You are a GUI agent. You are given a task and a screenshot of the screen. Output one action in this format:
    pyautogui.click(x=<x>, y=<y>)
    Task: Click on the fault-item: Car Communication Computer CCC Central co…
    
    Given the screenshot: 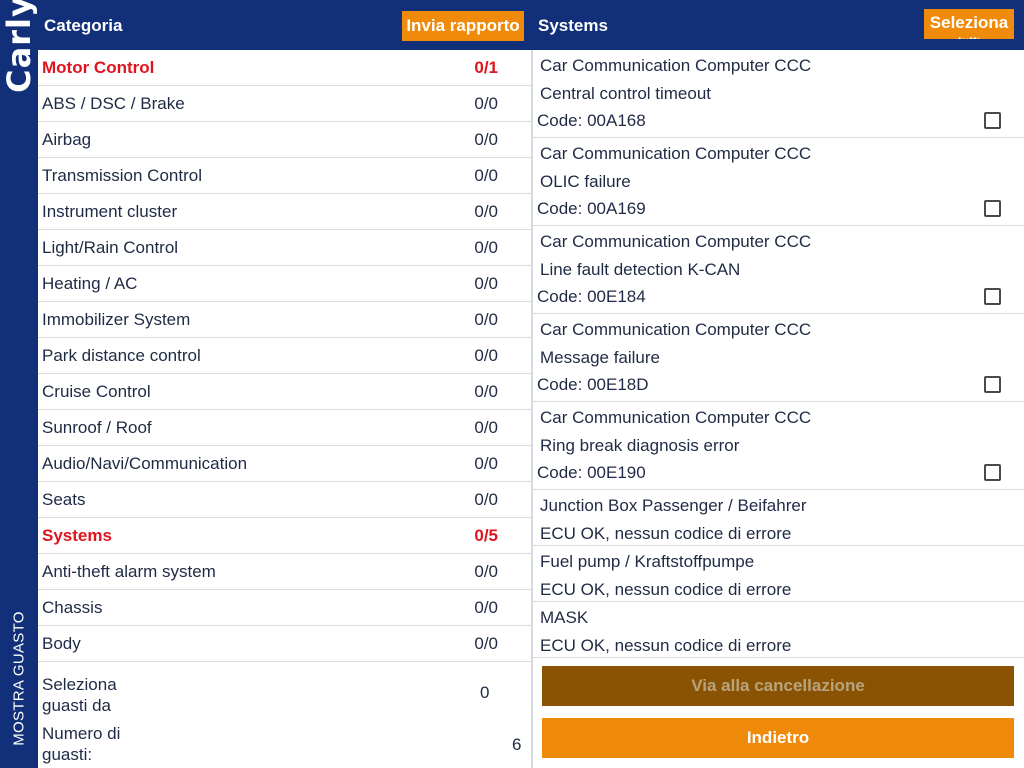 What is the action you would take?
    pyautogui.click(x=778, y=94)
    